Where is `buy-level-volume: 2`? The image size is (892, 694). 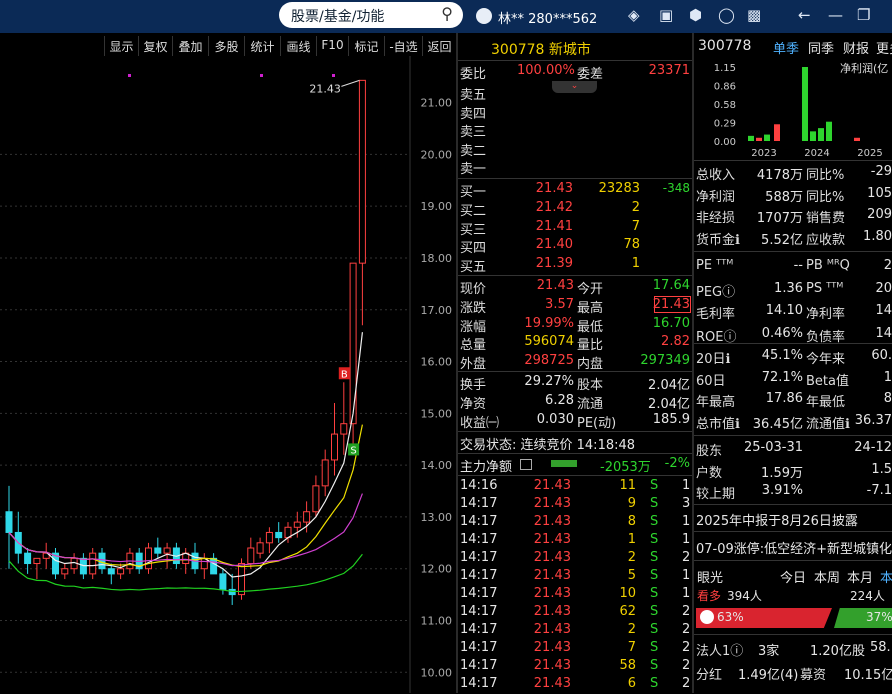 buy-level-volume: 2 is located at coordinates (635, 207).